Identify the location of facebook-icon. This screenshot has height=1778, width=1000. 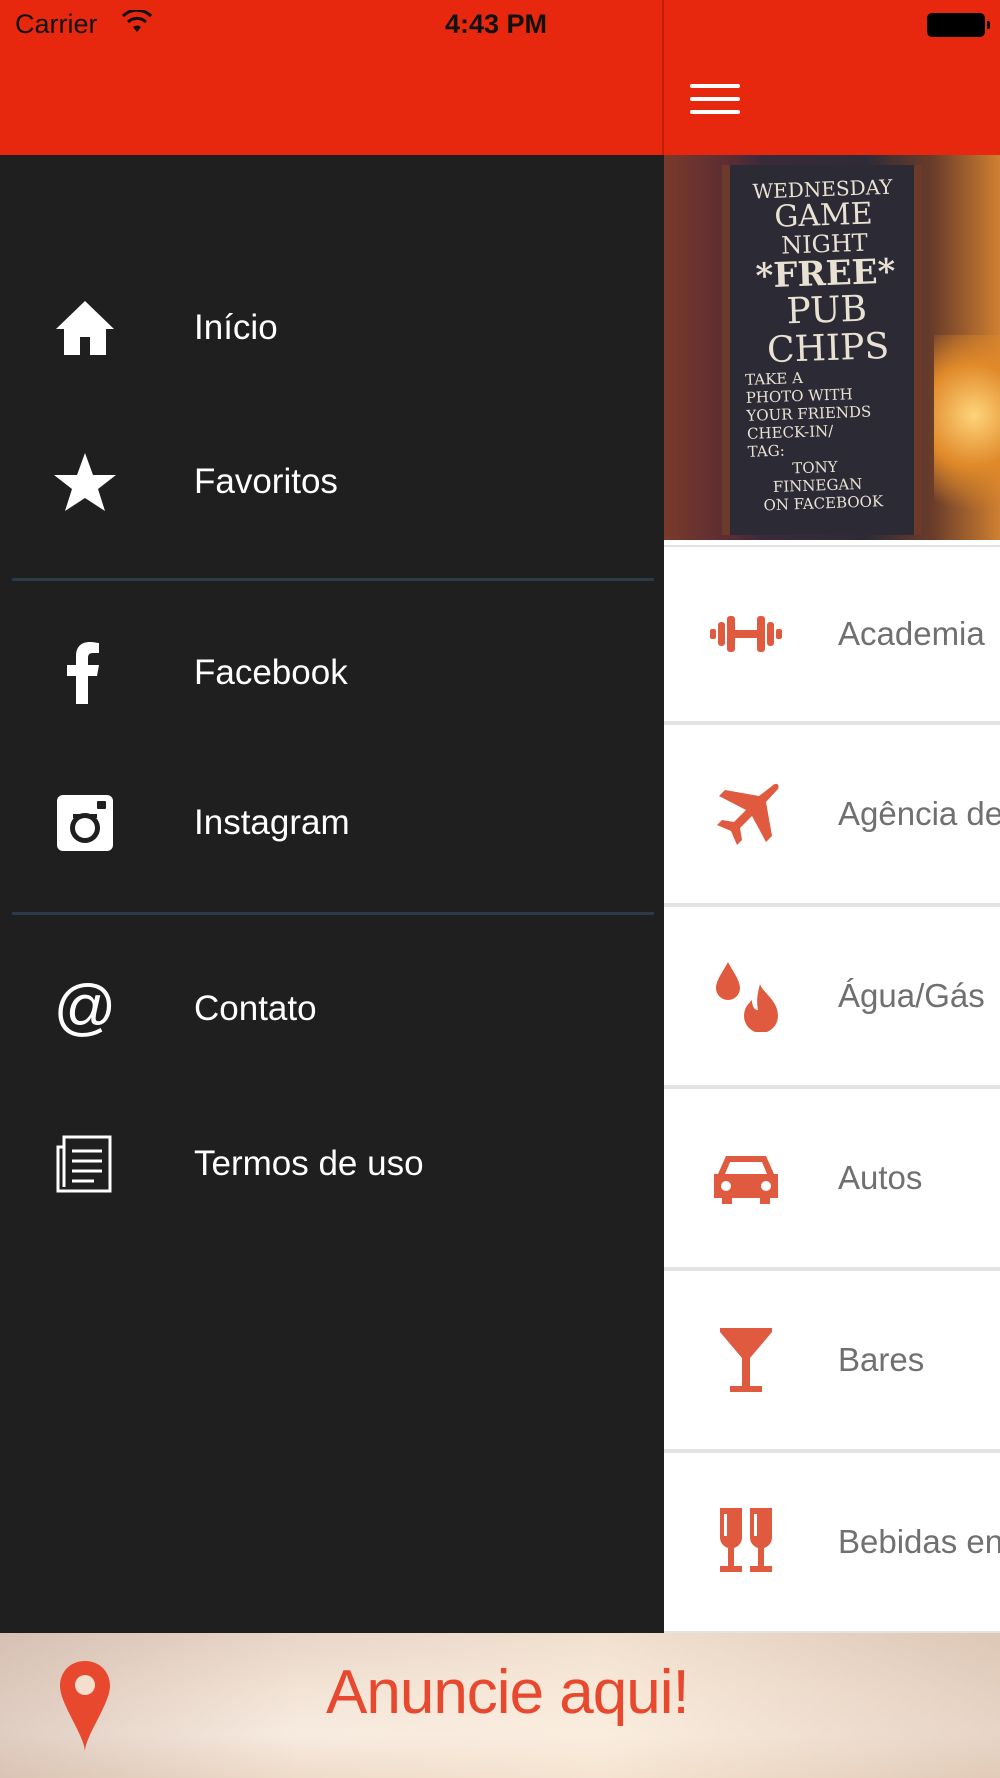
(83, 673).